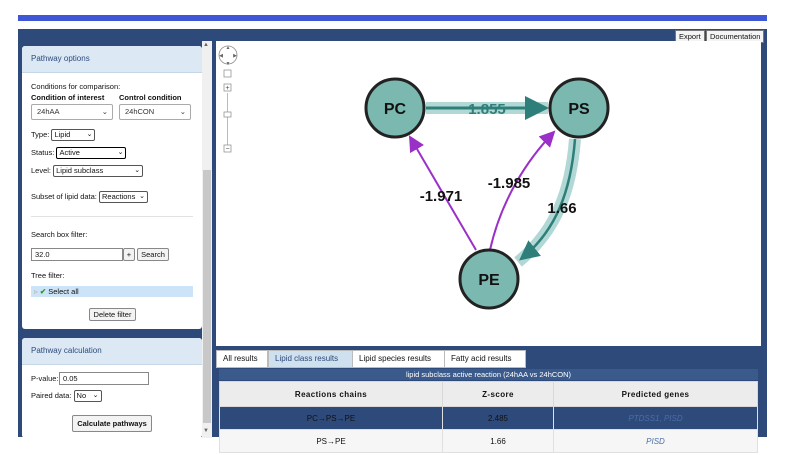  What do you see at coordinates (331, 418) in the screenshot?
I see `cell-chain: PC→PS→PE` at bounding box center [331, 418].